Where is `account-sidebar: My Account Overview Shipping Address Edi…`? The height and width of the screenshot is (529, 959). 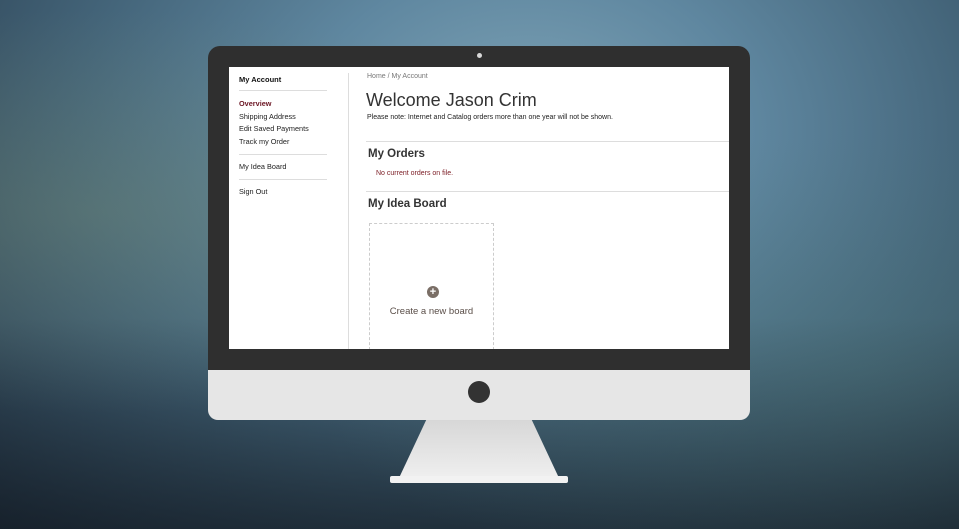 account-sidebar: My Account Overview Shipping Address Edi… is located at coordinates (283, 208).